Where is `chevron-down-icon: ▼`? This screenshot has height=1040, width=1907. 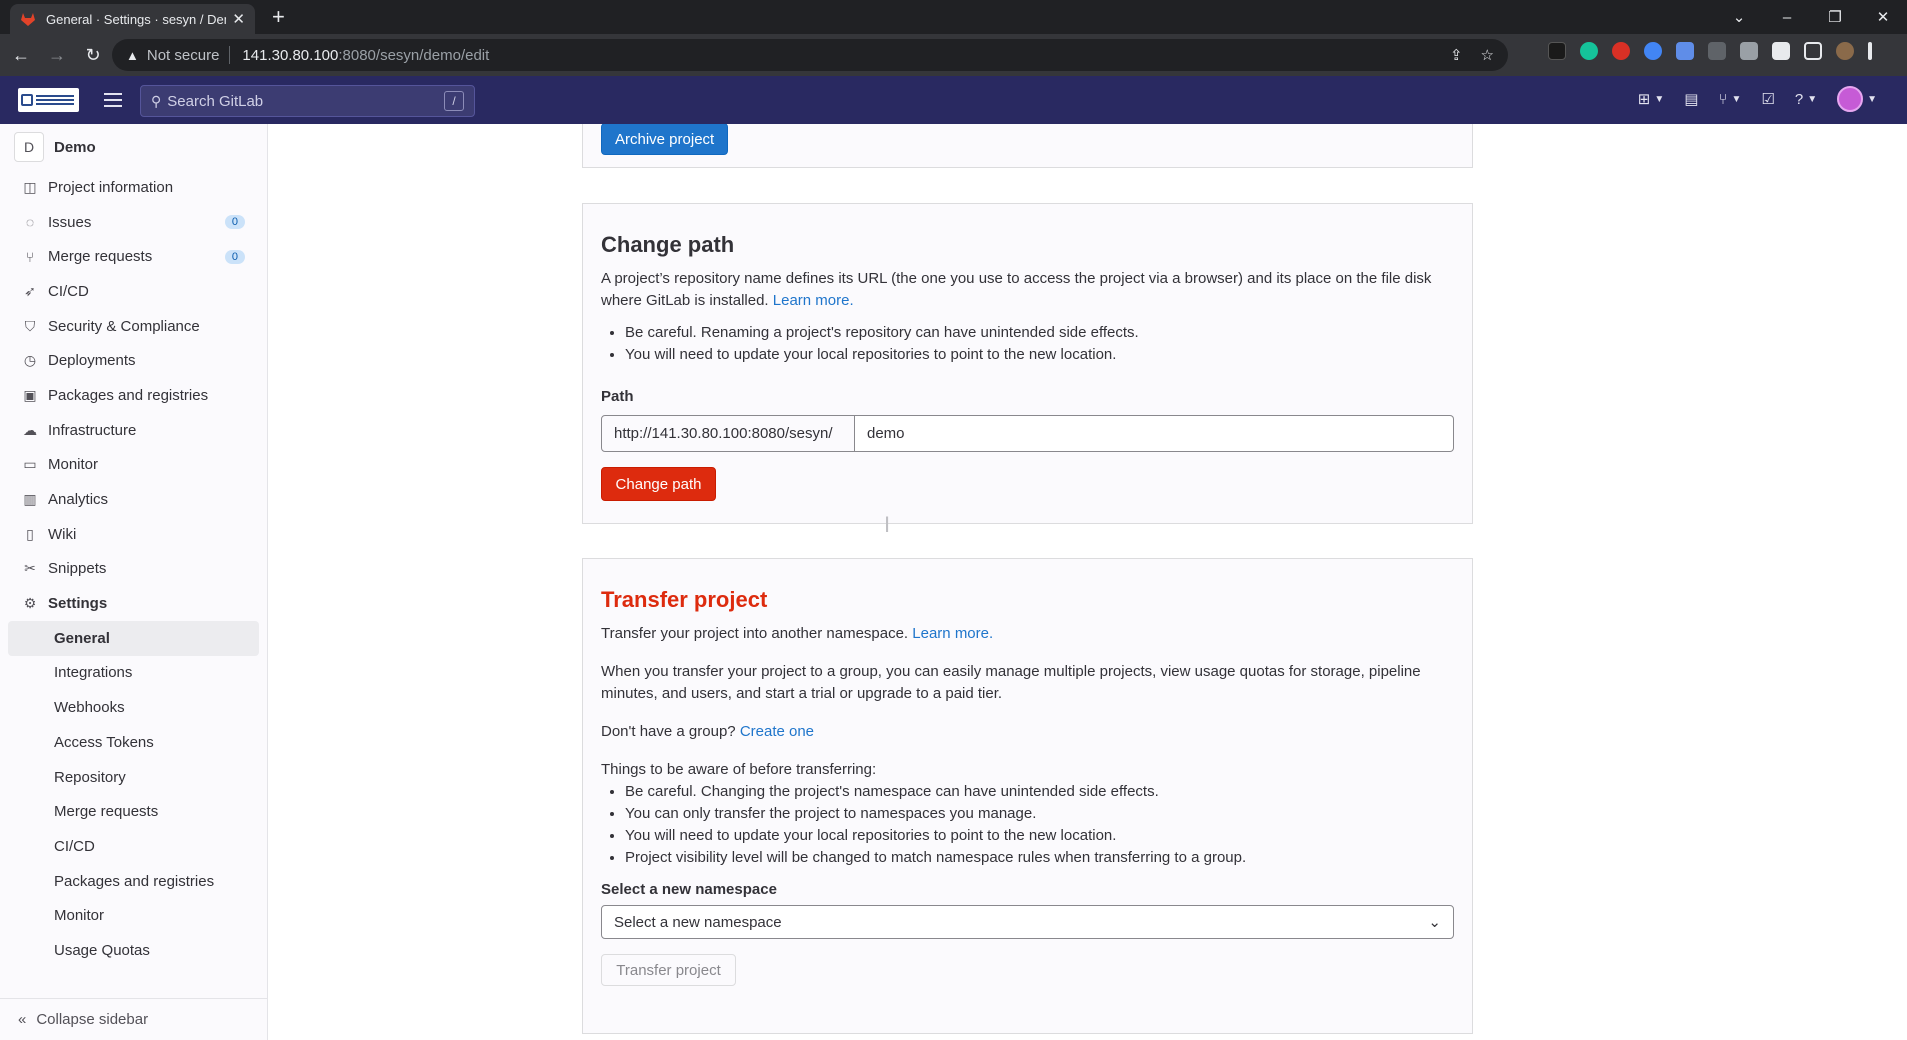
chevron-down-icon: ▼ is located at coordinates (1872, 99).